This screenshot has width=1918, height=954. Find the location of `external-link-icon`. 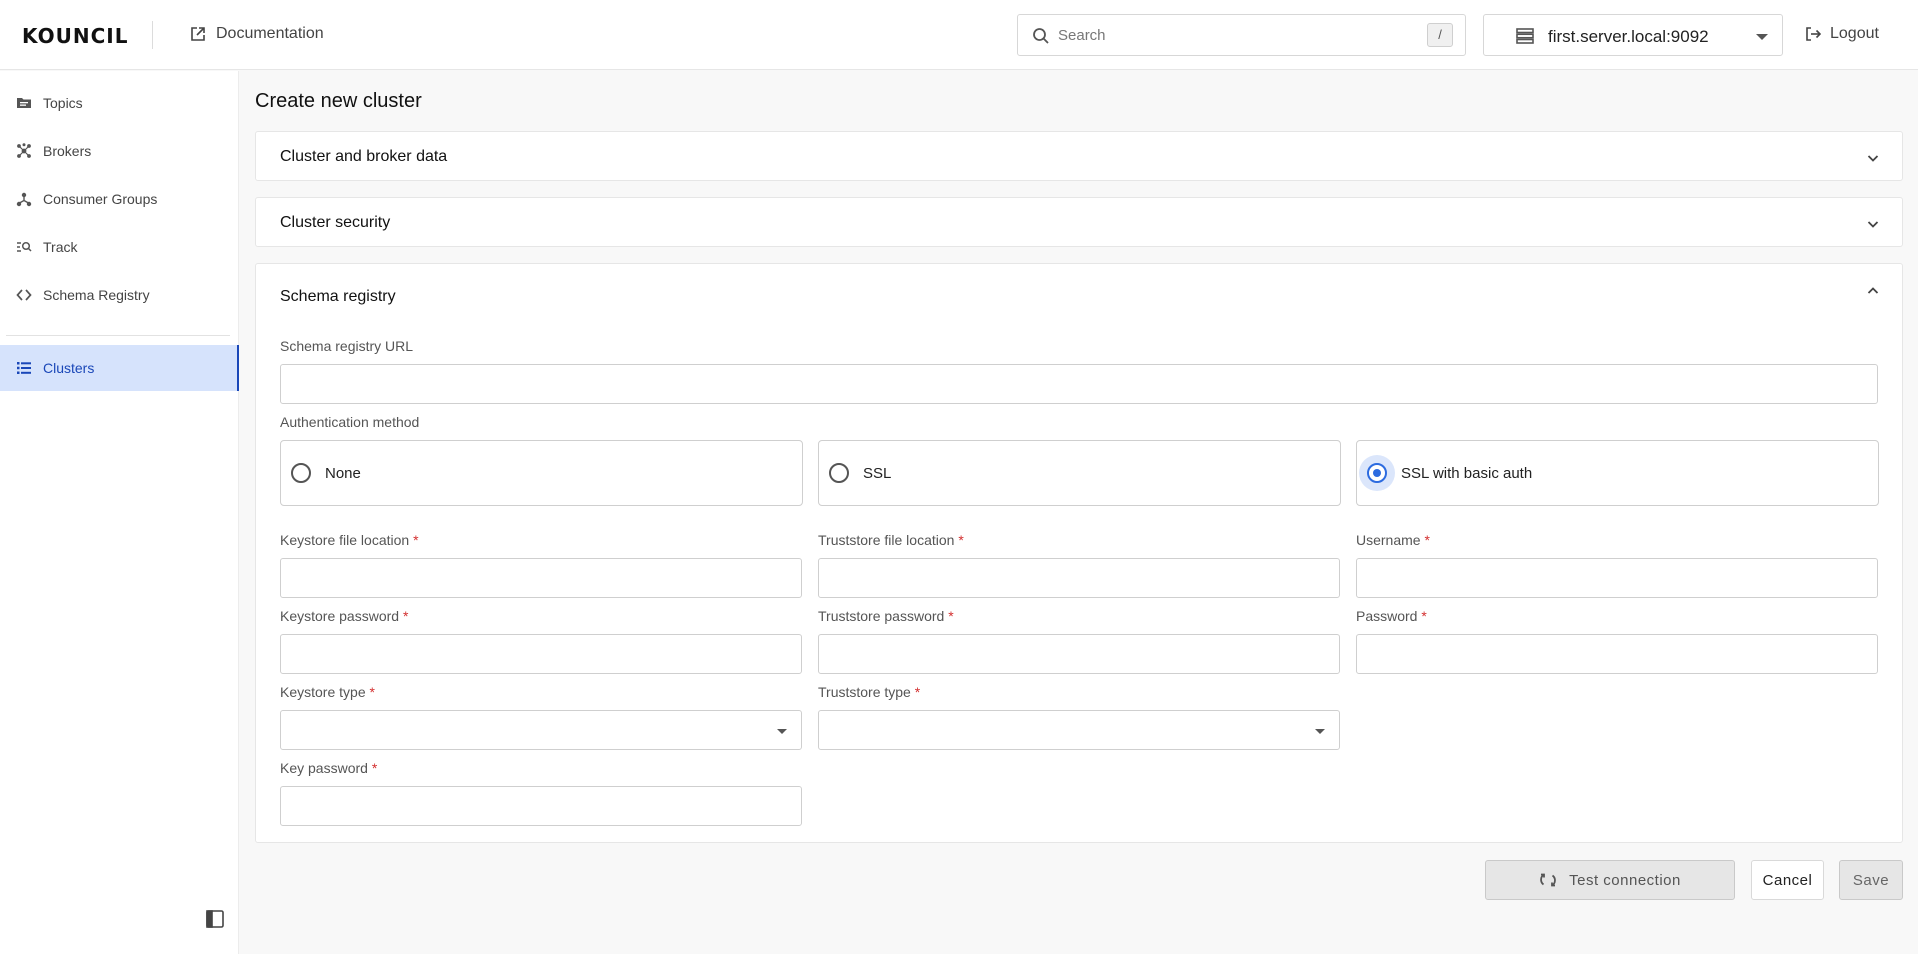

external-link-icon is located at coordinates (198, 34).